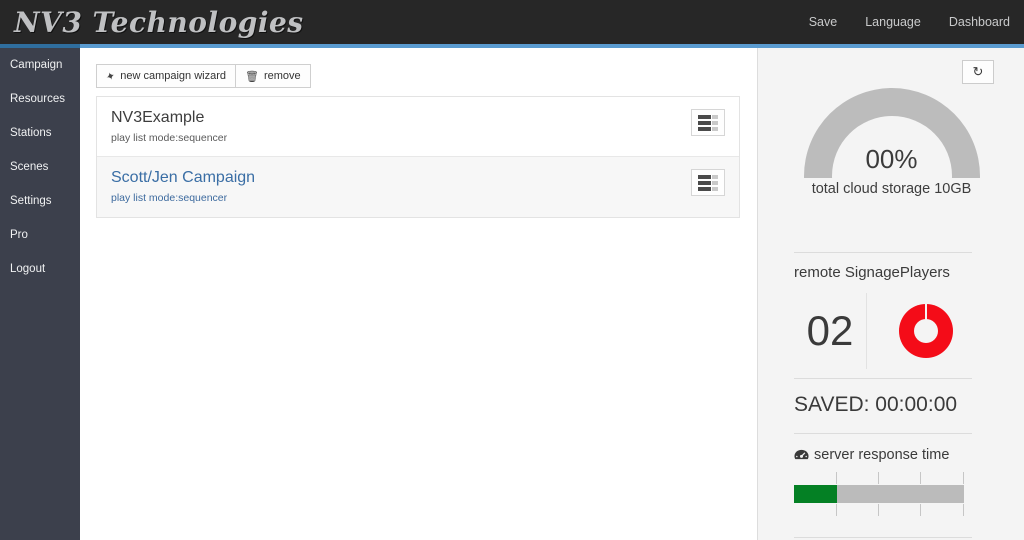  Describe the element at coordinates (801, 455) in the screenshot. I see `tachometer-icon` at that location.